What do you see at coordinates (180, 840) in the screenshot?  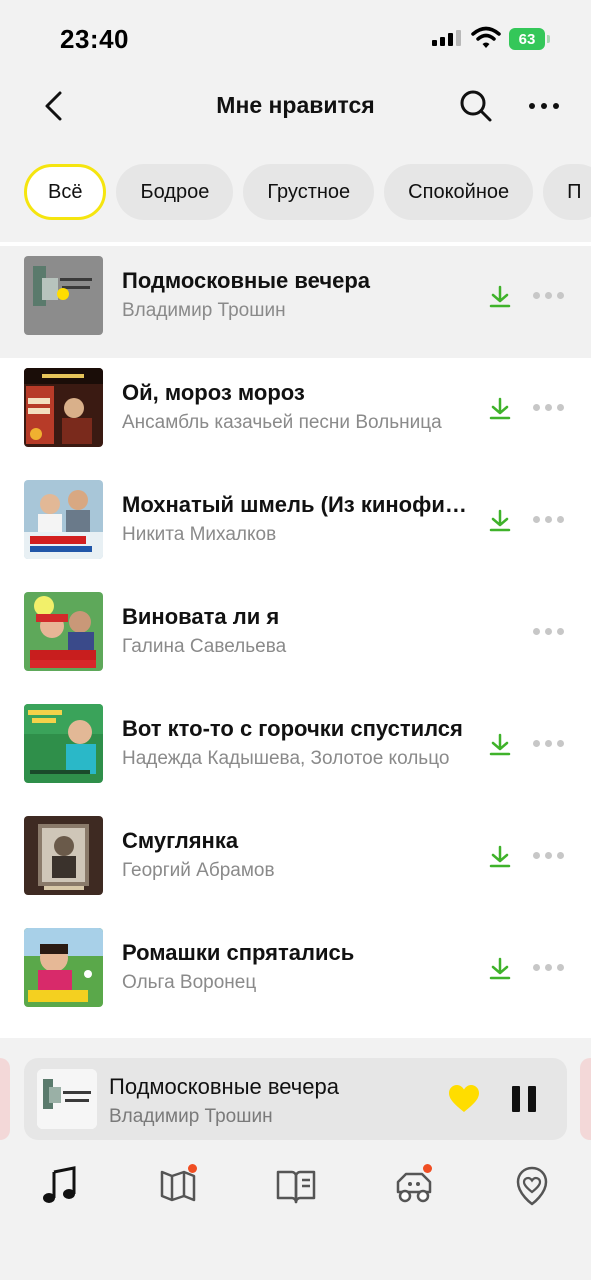 I see `track-title: Смуглянка` at bounding box center [180, 840].